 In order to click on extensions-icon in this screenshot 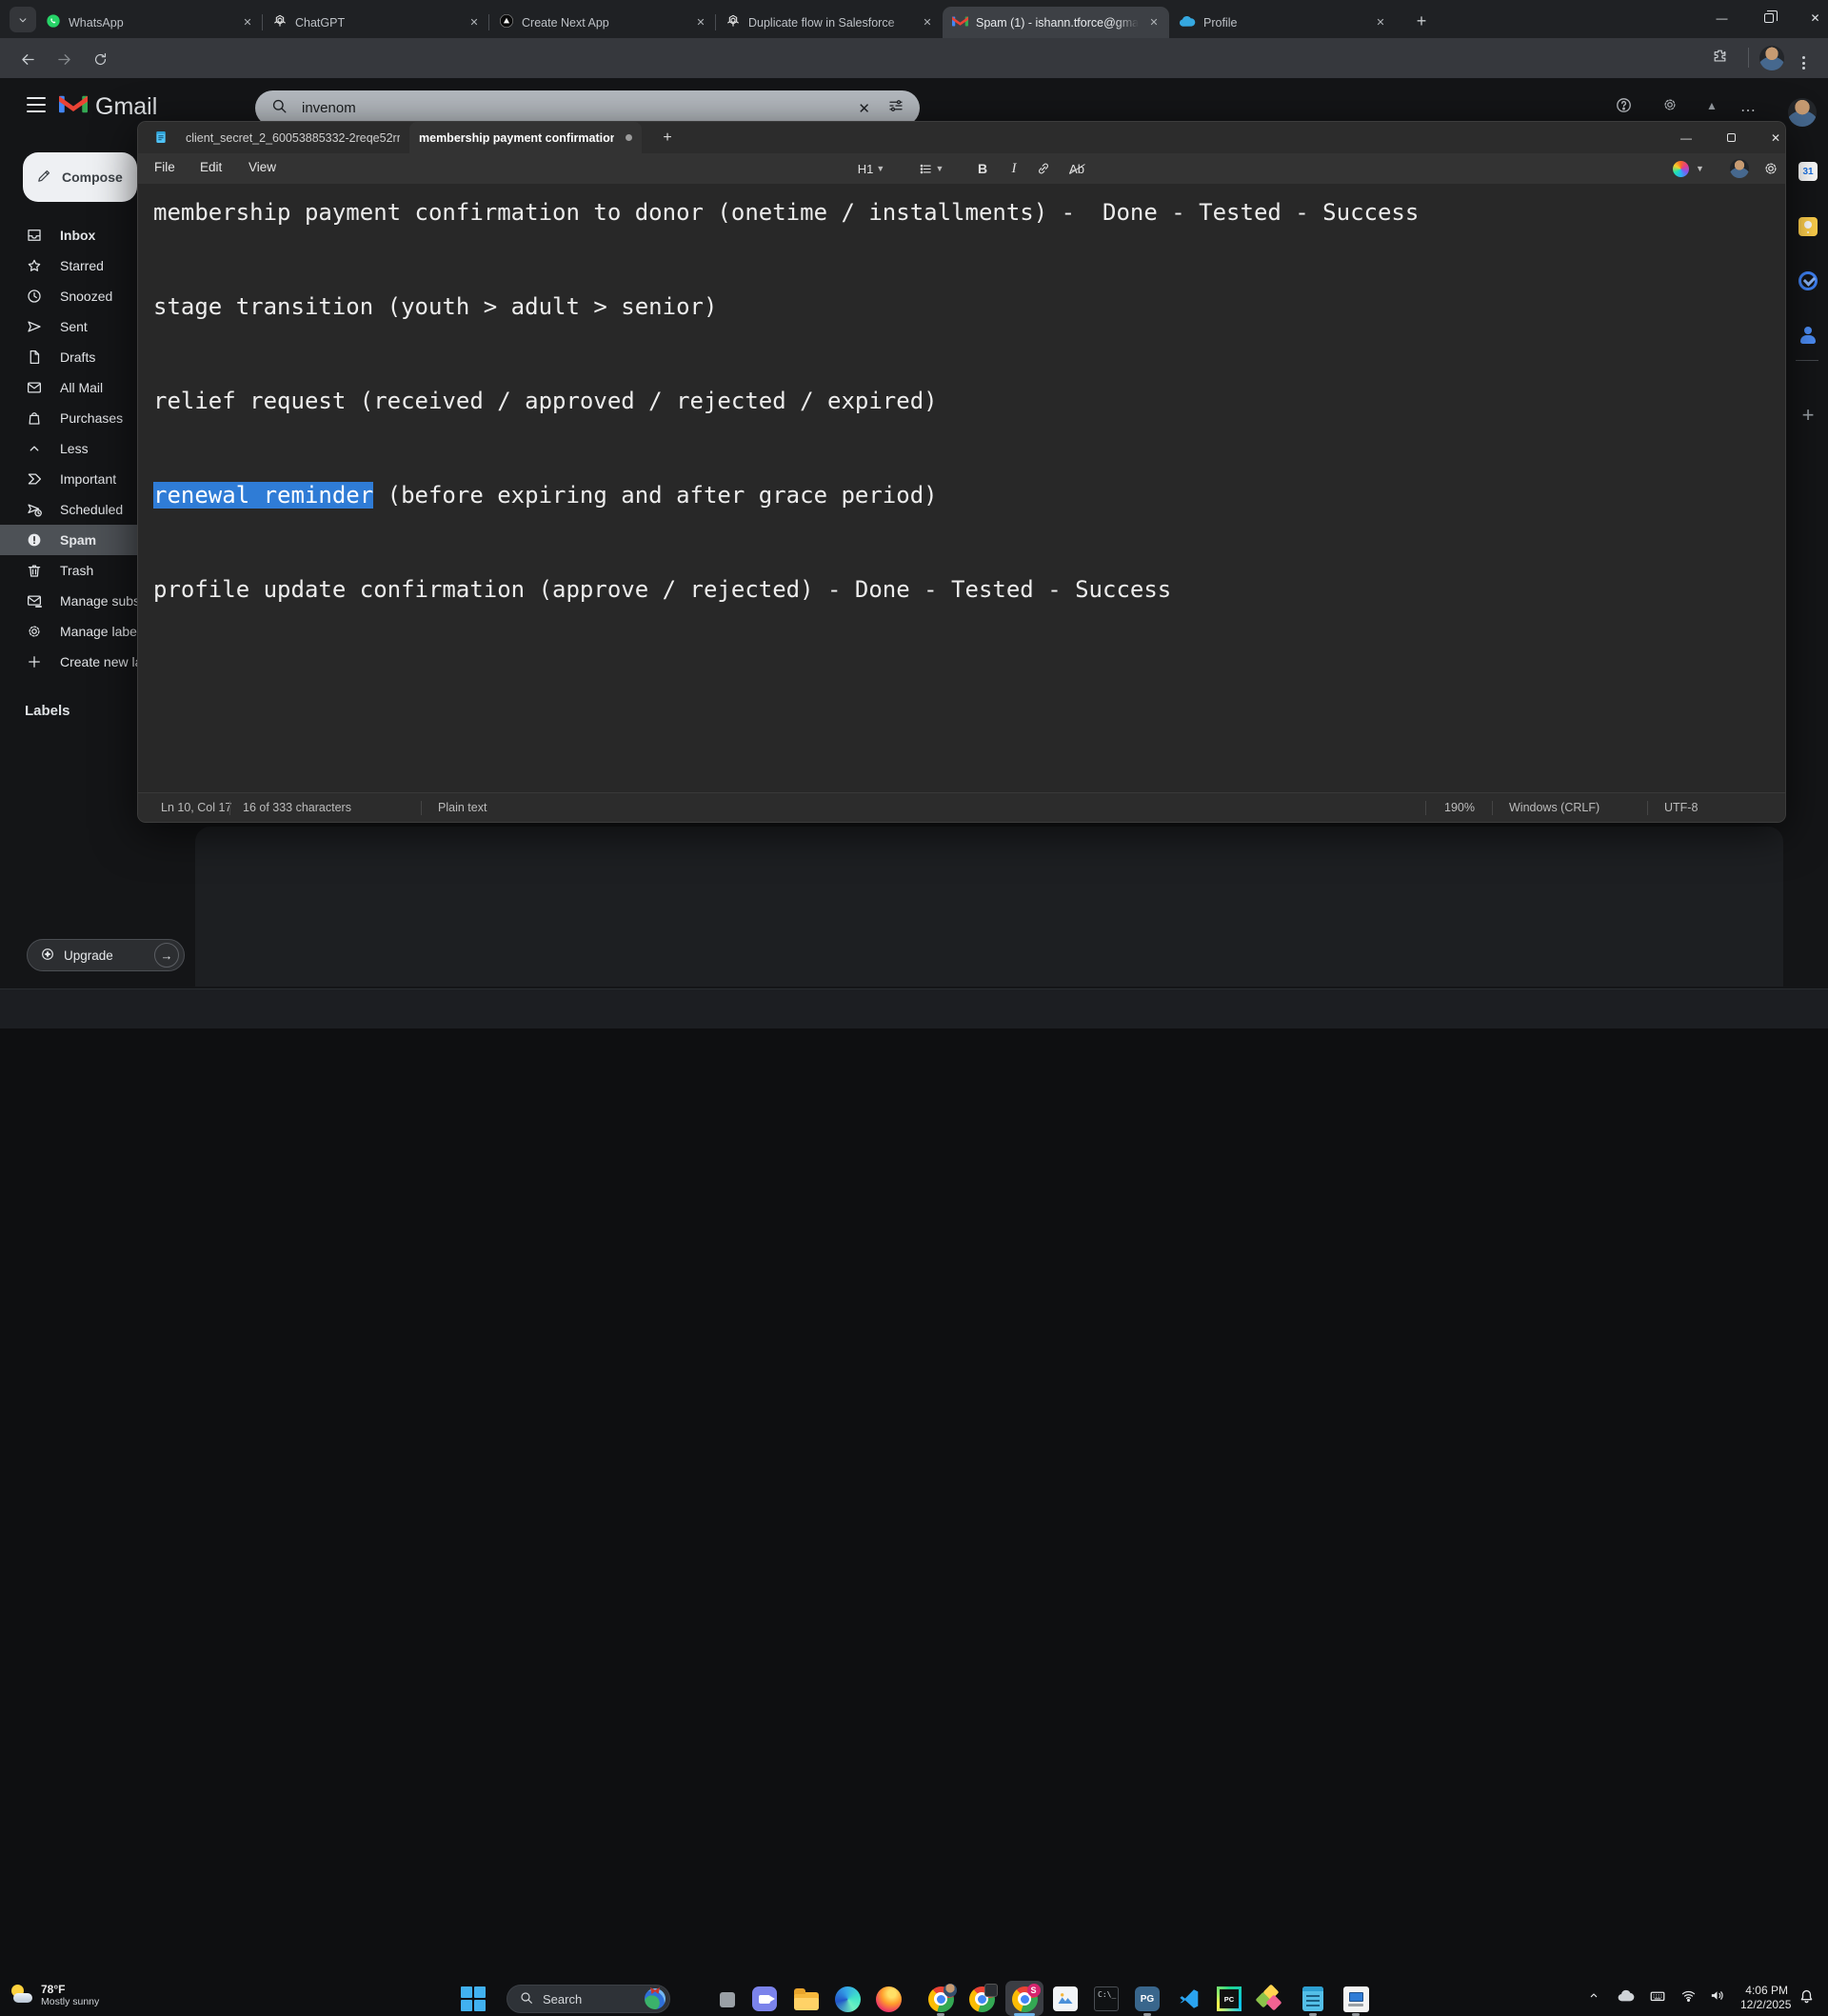, I will do `click(1720, 58)`.